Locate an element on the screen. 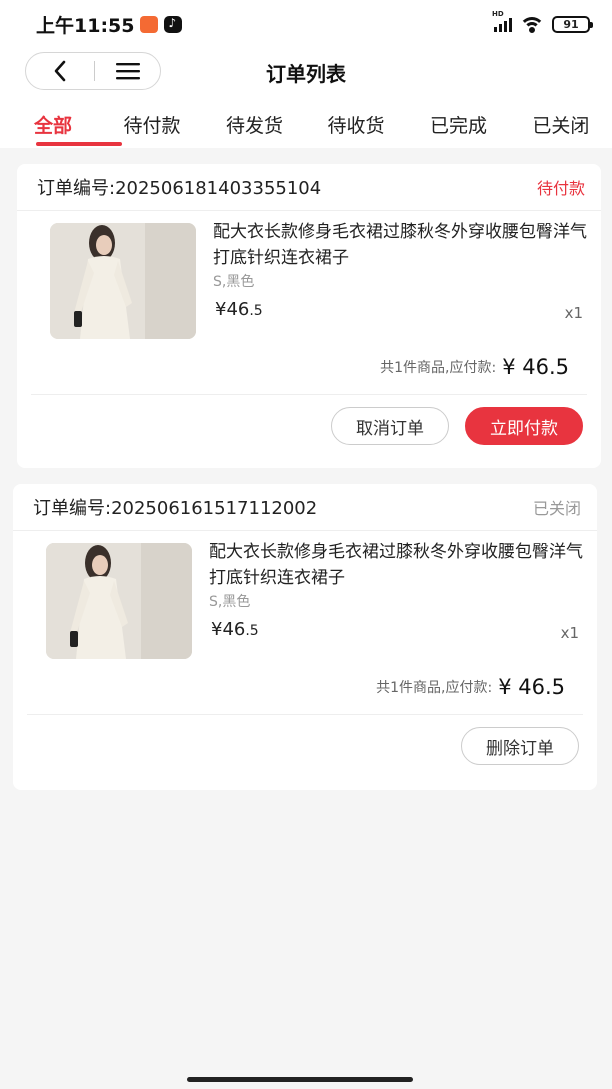  tiktok-icon is located at coordinates (173, 24).